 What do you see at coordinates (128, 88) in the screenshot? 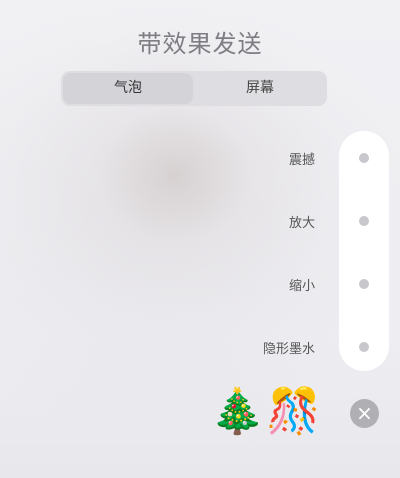
I see `tab-bubble: 气泡` at bounding box center [128, 88].